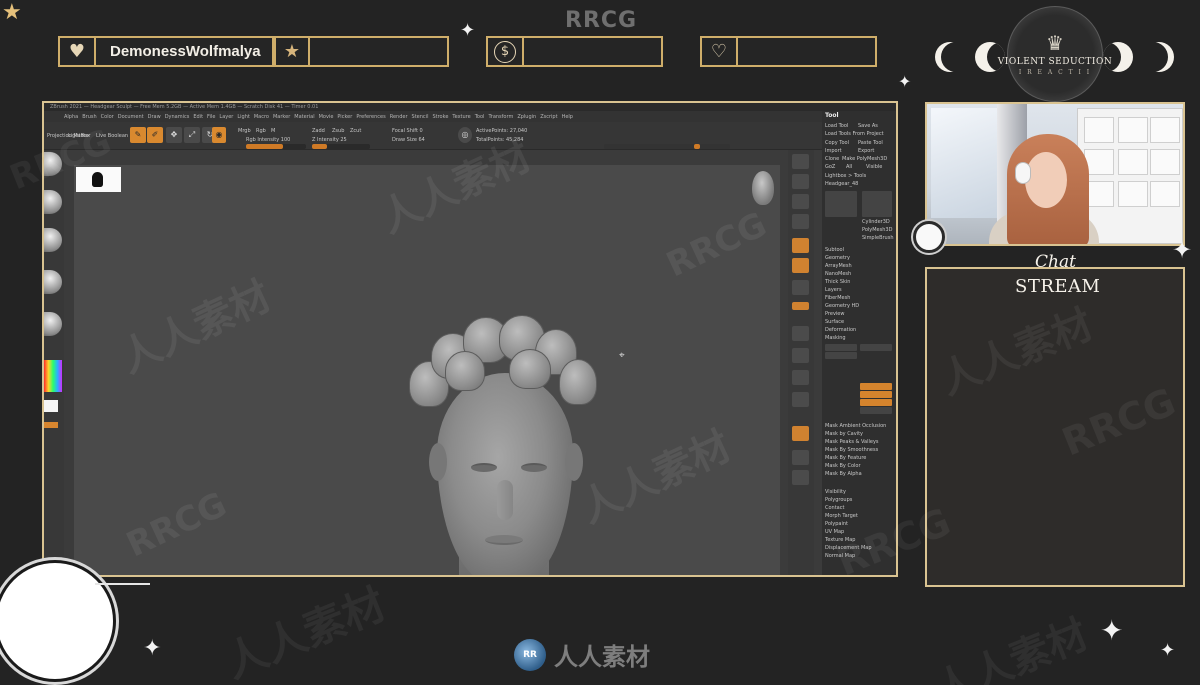 The width and height of the screenshot is (1200, 685). What do you see at coordinates (198, 117) in the screenshot?
I see `menu-item: Edit` at bounding box center [198, 117].